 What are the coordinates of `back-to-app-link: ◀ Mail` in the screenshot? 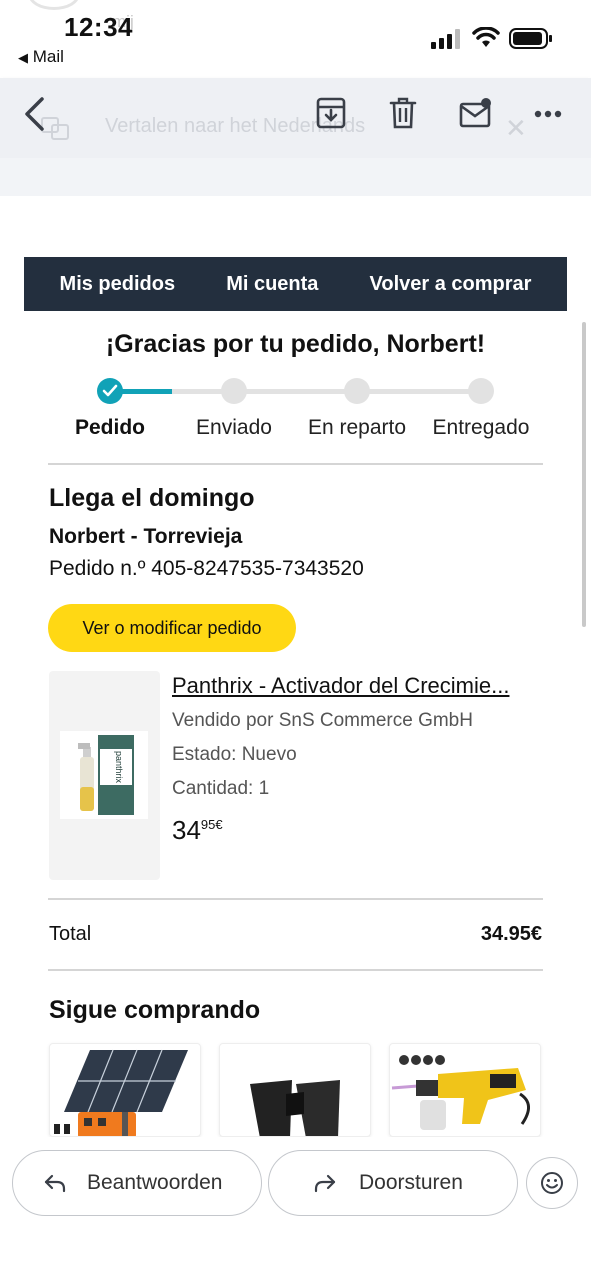 It's located at (41, 57).